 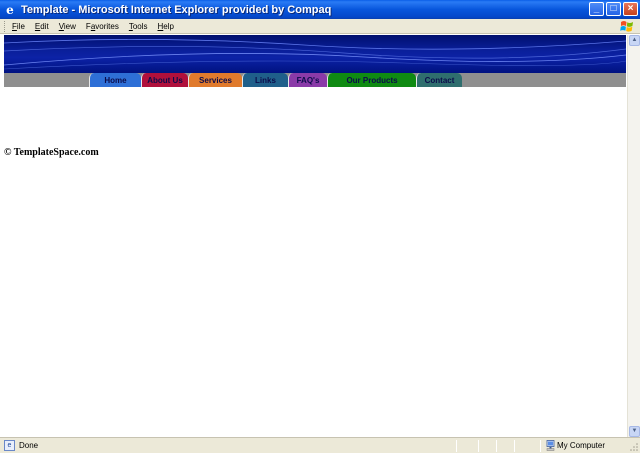 What do you see at coordinates (164, 80) in the screenshot?
I see `nav-about-us: About Us` at bounding box center [164, 80].